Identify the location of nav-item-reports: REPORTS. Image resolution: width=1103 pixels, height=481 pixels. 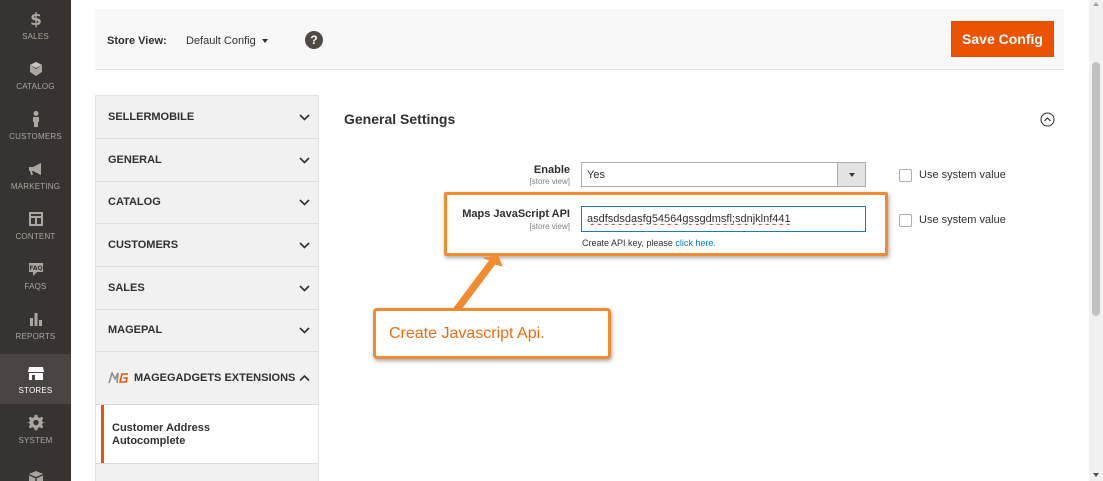
(35, 325).